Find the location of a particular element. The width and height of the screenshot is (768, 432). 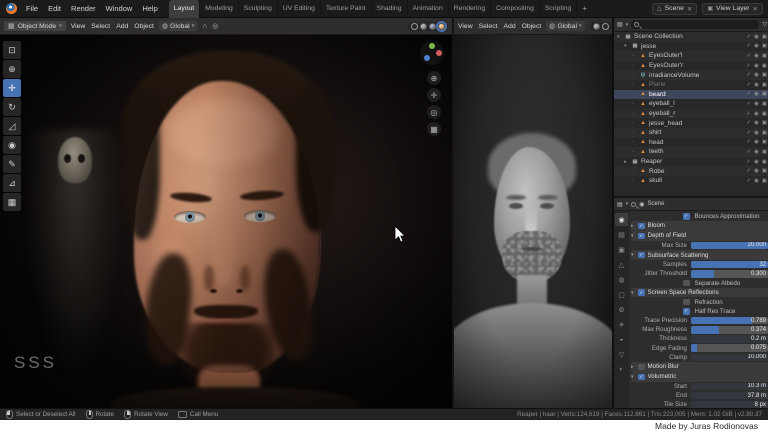

tool-button: ⊿ is located at coordinates (12, 183).